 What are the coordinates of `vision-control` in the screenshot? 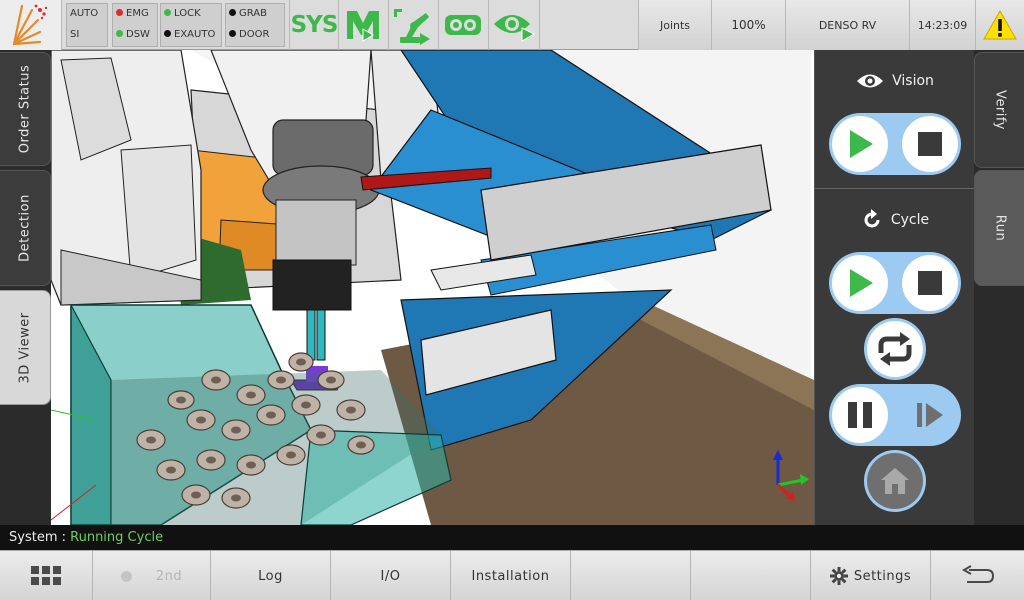 It's located at (895, 144).